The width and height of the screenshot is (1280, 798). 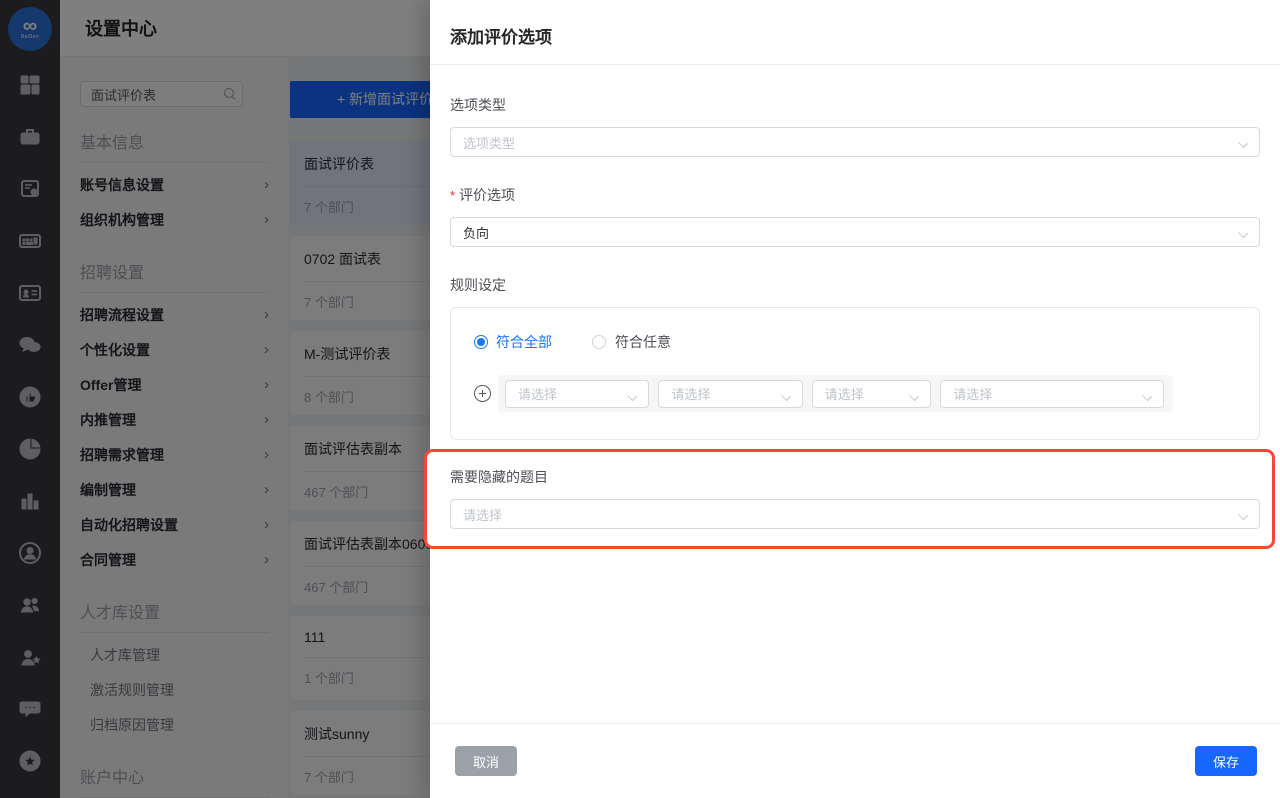 I want to click on match-any-label: 符合任意, so click(x=643, y=342).